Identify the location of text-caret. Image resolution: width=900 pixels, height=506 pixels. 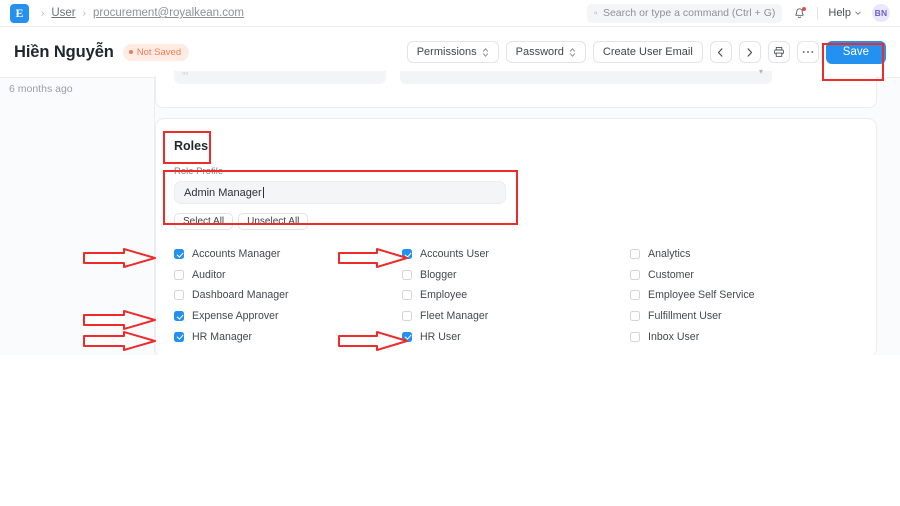
(263, 192).